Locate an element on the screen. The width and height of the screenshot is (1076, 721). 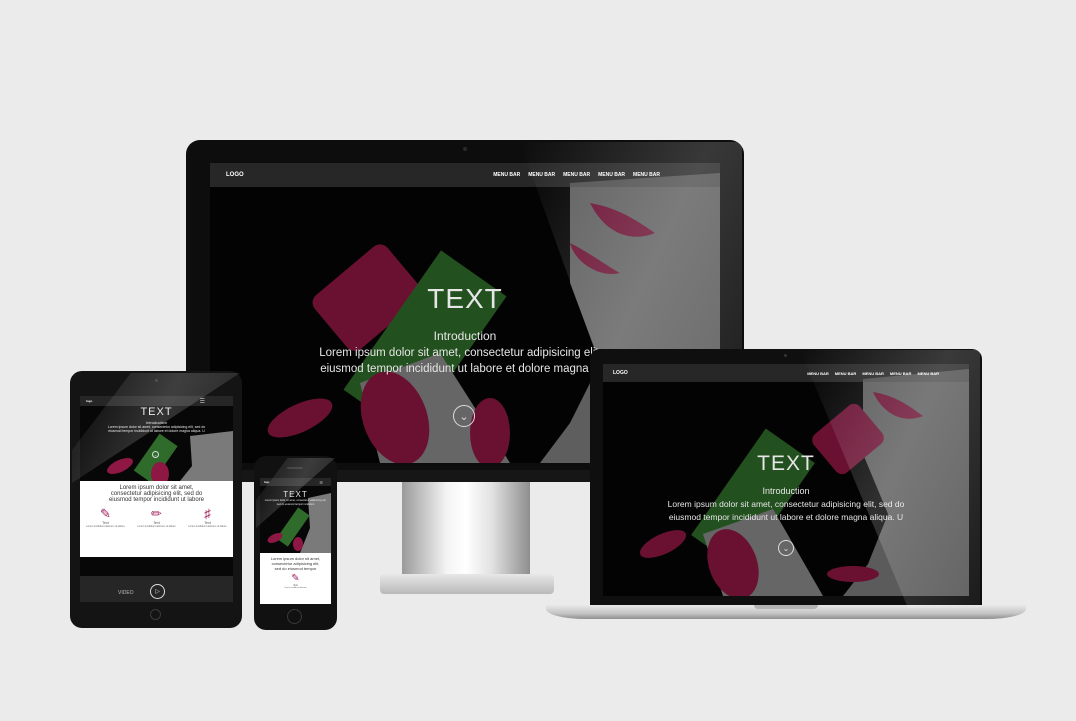
phone-home-button is located at coordinates (294, 616).